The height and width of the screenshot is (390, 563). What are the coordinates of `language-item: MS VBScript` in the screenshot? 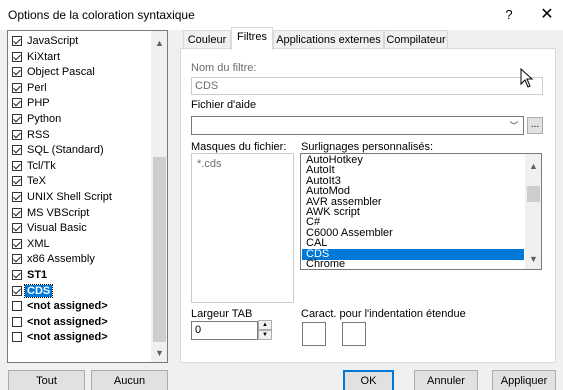 It's located at (79, 213).